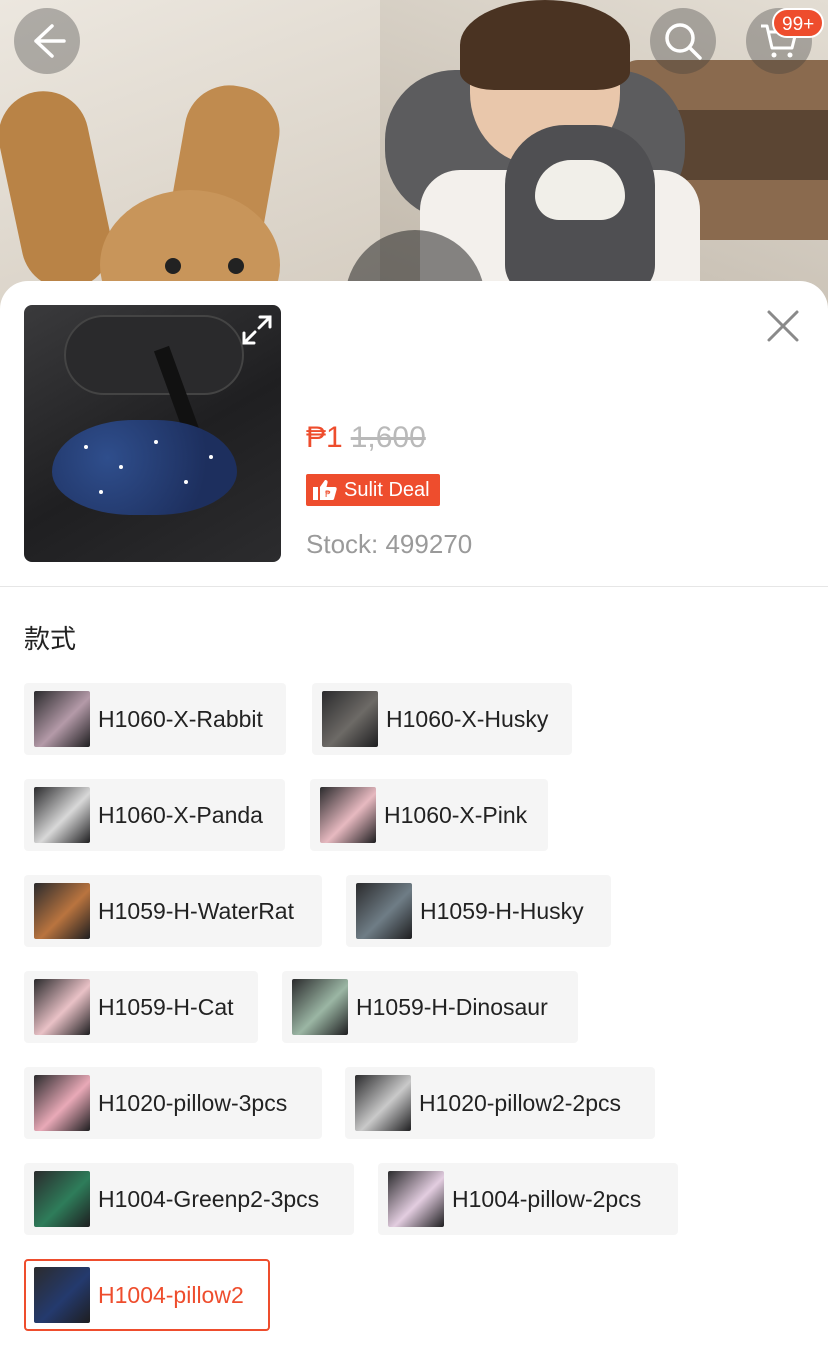  Describe the element at coordinates (547, 1198) in the screenshot. I see `variation-label: H1004-pillow-2pcs` at that location.